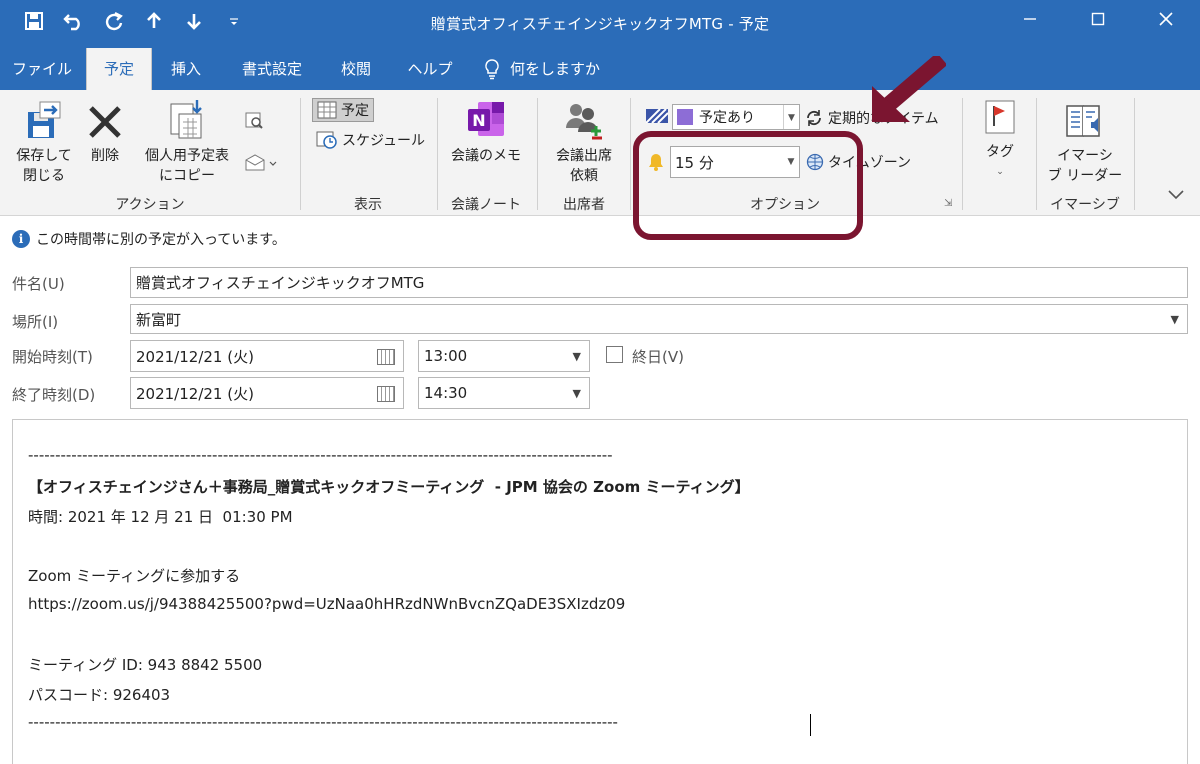 This screenshot has height=764, width=1200. What do you see at coordinates (1098, 24) in the screenshot?
I see `maximize-icon` at bounding box center [1098, 24].